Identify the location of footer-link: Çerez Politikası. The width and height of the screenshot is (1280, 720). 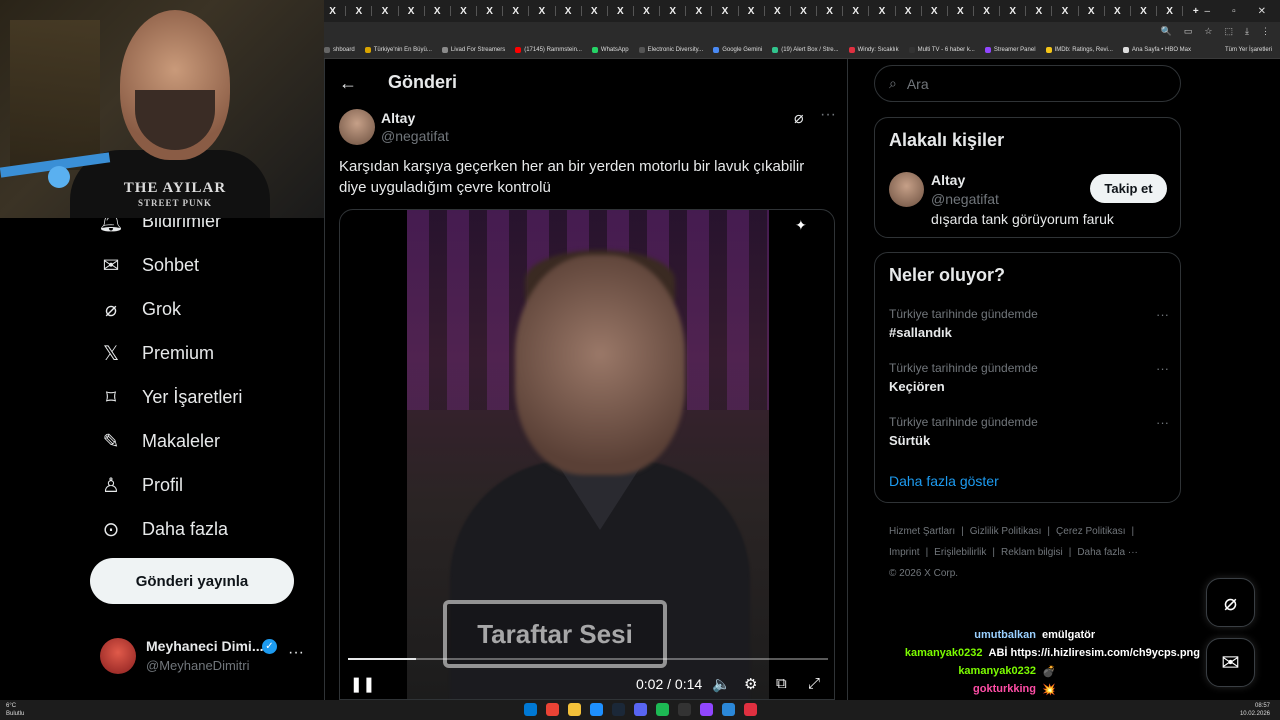
(1090, 531).